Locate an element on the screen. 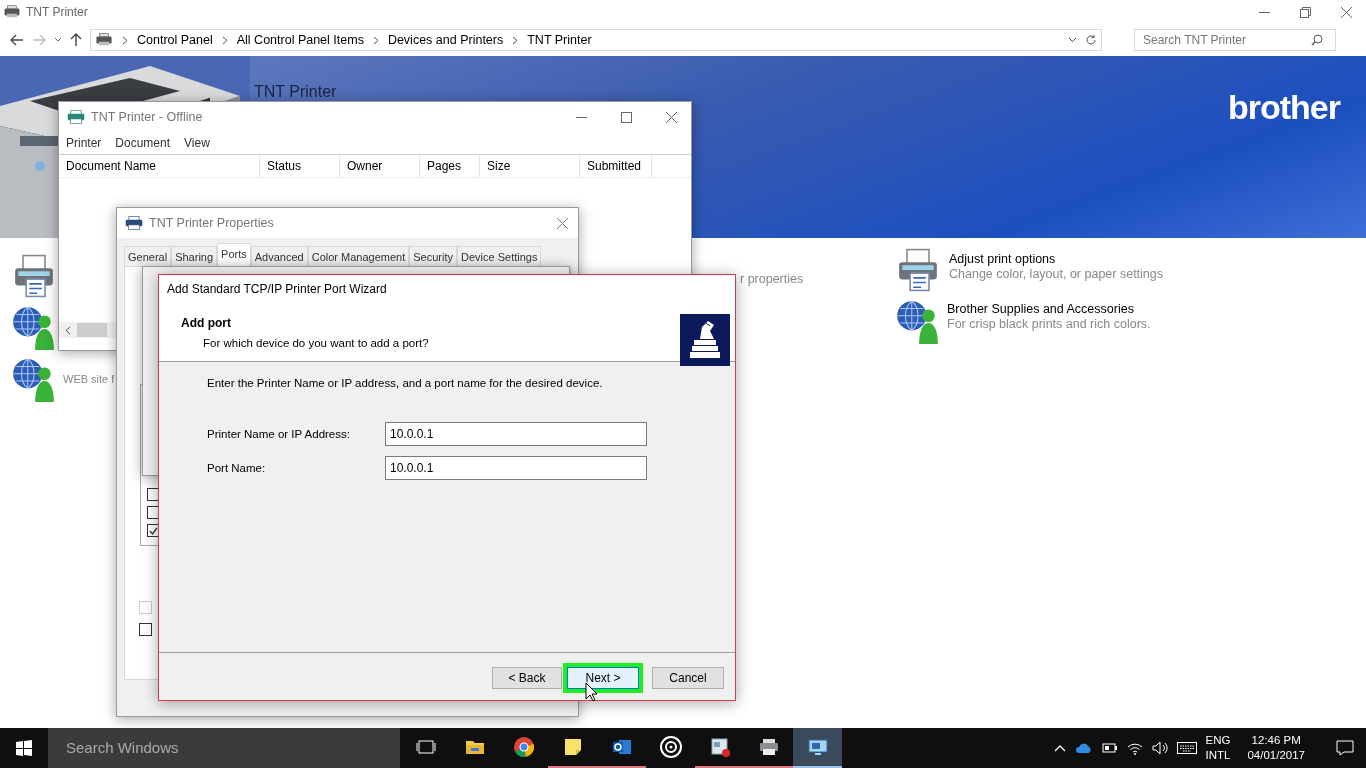 The width and height of the screenshot is (1366, 768). search-icon is located at coordinates (1317, 40).